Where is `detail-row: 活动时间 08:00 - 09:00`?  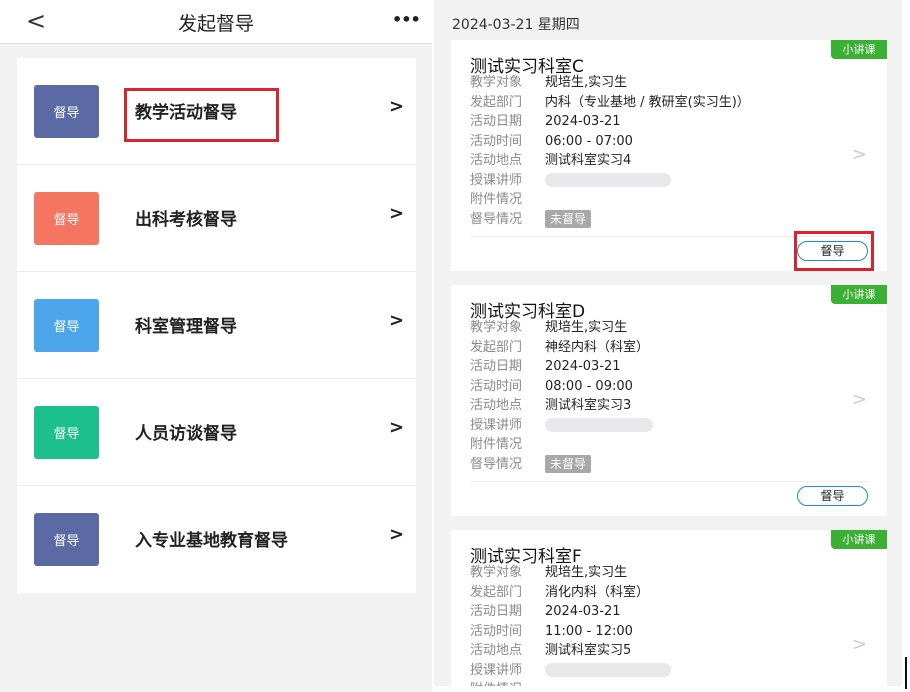
detail-row: 活动时间 08:00 - 09:00 is located at coordinates (561, 387).